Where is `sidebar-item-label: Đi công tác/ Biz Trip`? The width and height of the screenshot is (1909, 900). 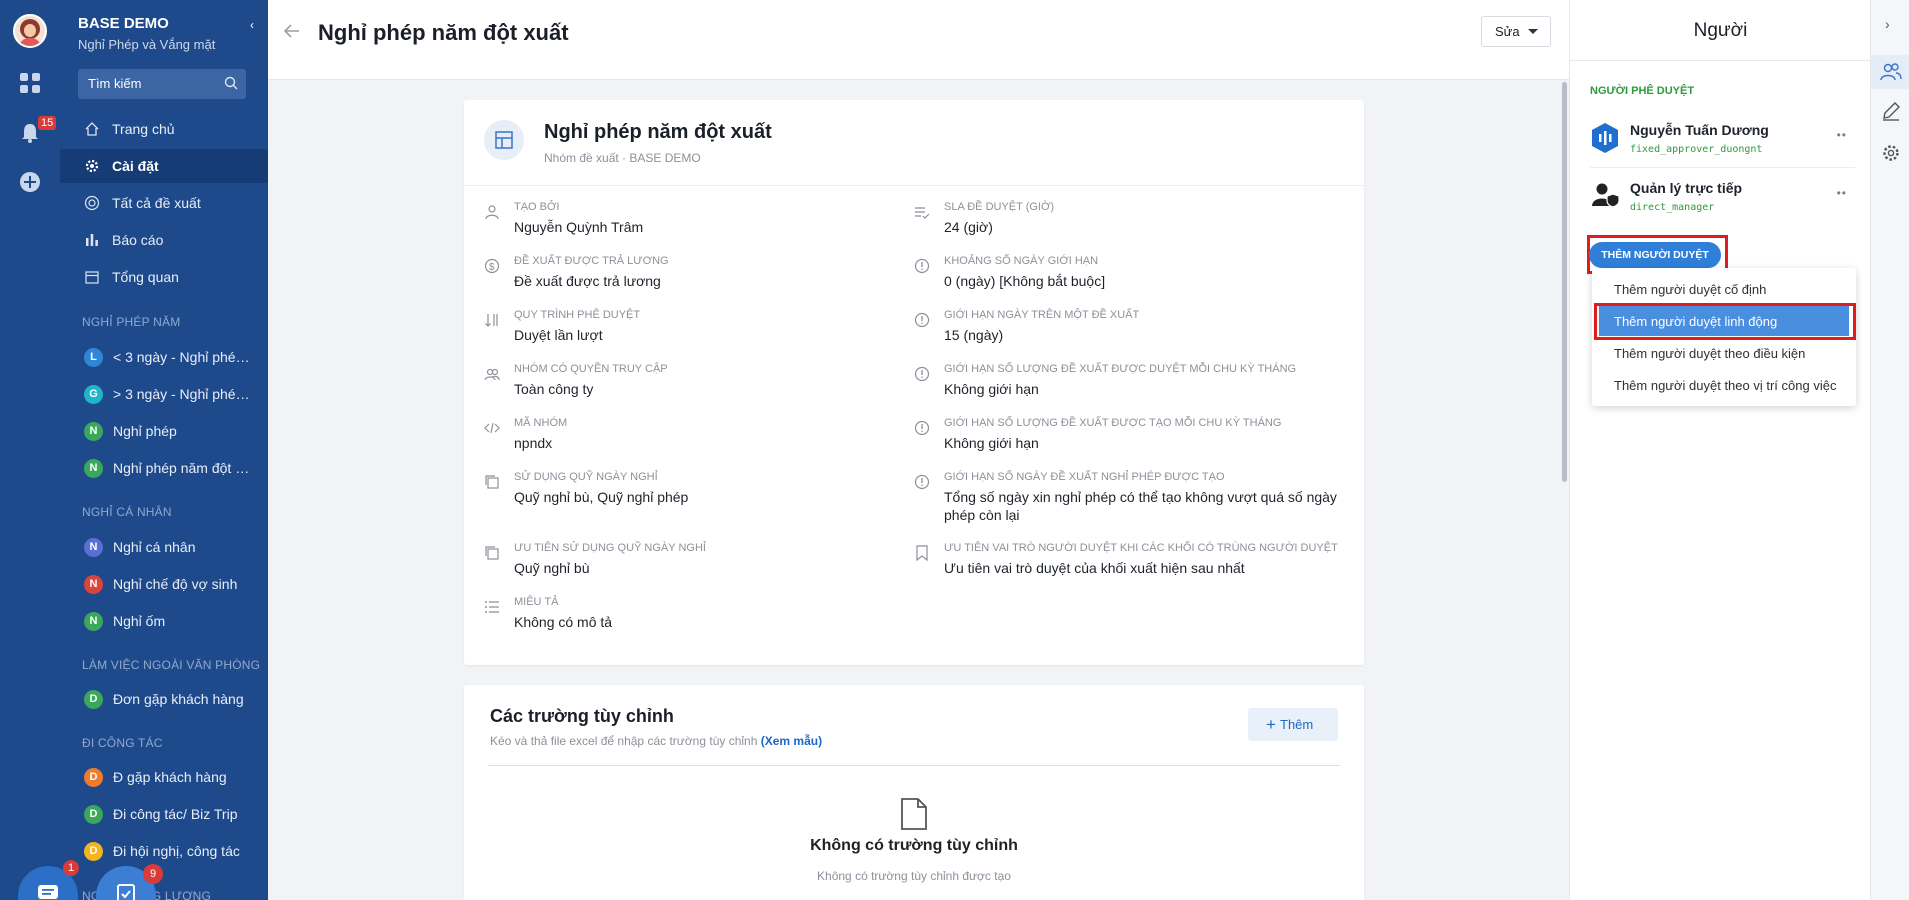 sidebar-item-label: Đi công tác/ Biz Trip is located at coordinates (175, 814).